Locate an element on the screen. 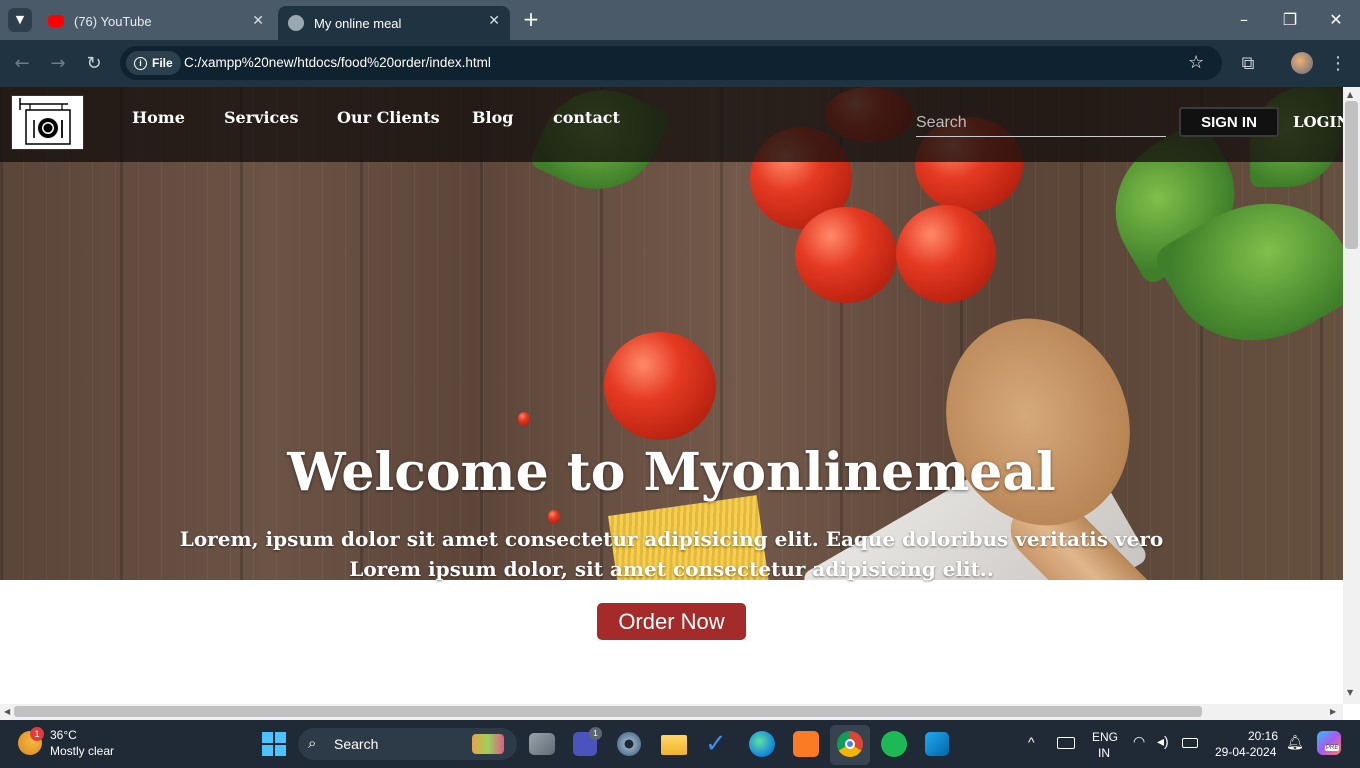  tab-youtube: (76) YouTube ✕ is located at coordinates (156, 21).